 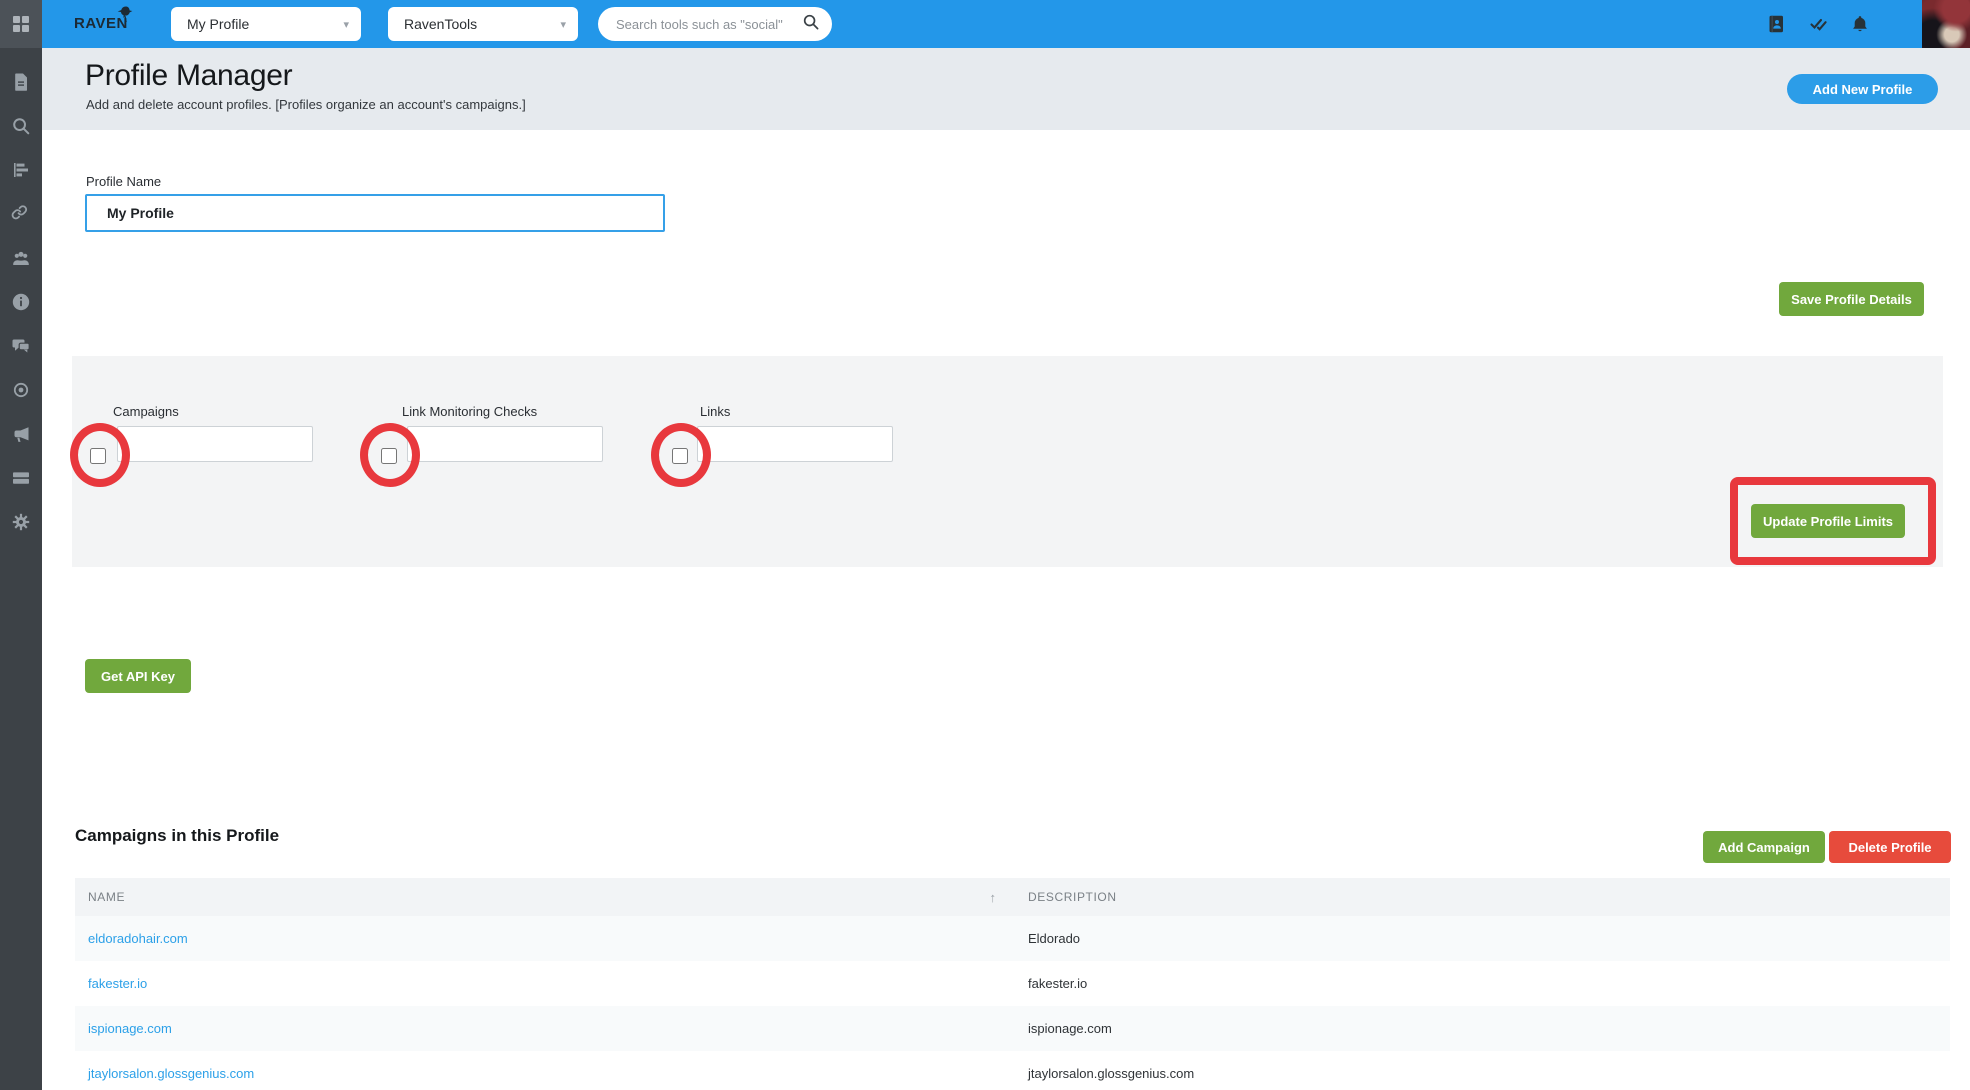 What do you see at coordinates (21, 170) in the screenshot?
I see `rankings-bars-icon` at bounding box center [21, 170].